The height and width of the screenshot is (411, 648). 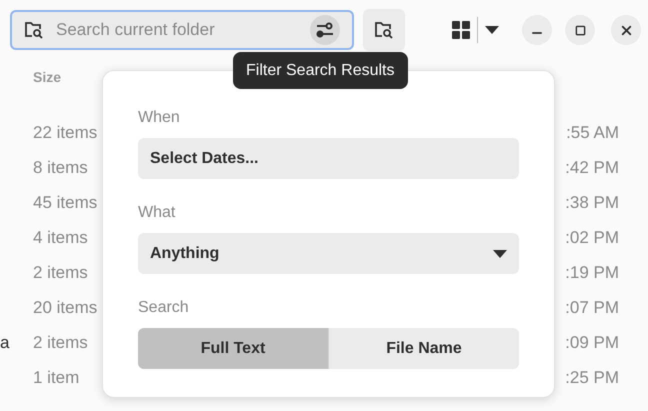 I want to click on modified-cell-text: :38 PM, so click(x=592, y=203).